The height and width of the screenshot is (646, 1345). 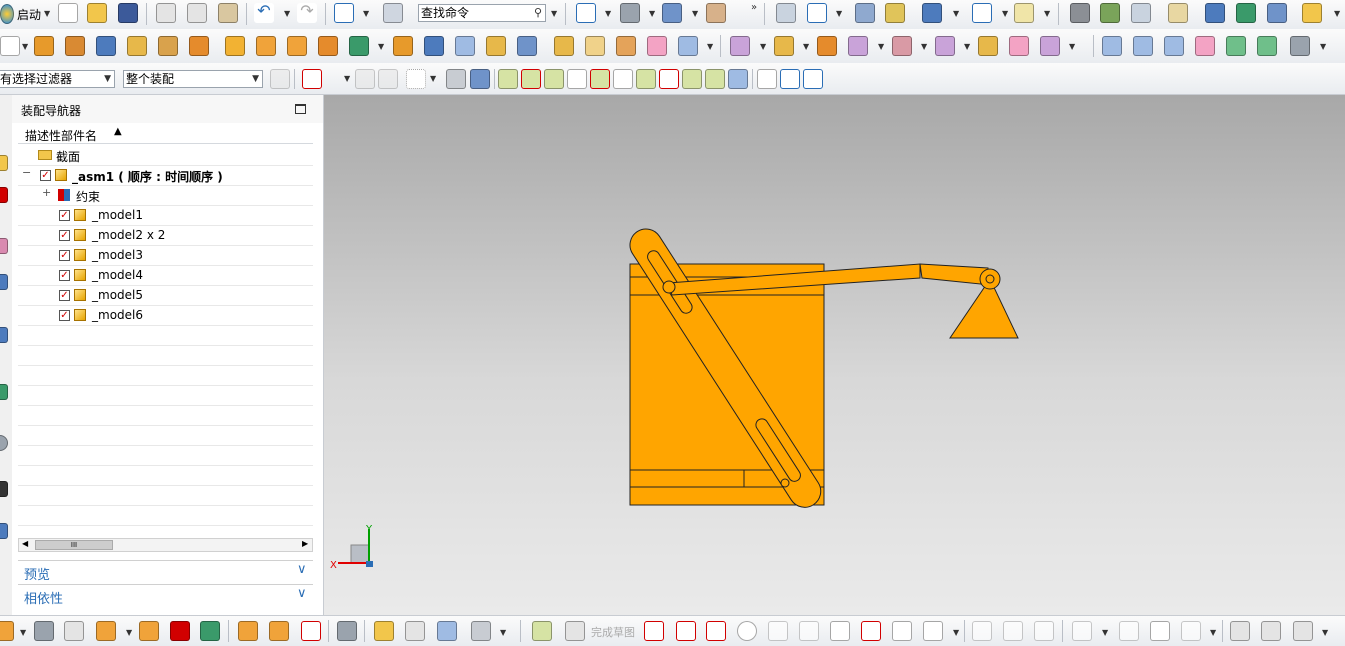 What do you see at coordinates (1277, 13) in the screenshot?
I see `cube-tool-icon` at bounding box center [1277, 13].